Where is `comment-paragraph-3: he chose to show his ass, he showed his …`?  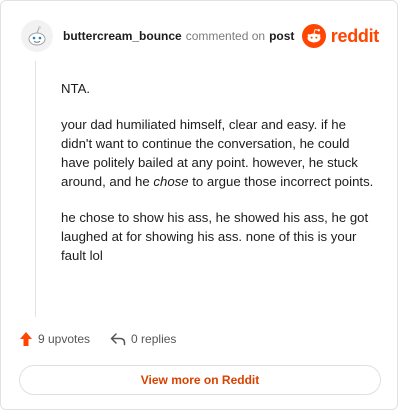 comment-paragraph-3: he chose to show his ass, he showed his … is located at coordinates (215, 236).